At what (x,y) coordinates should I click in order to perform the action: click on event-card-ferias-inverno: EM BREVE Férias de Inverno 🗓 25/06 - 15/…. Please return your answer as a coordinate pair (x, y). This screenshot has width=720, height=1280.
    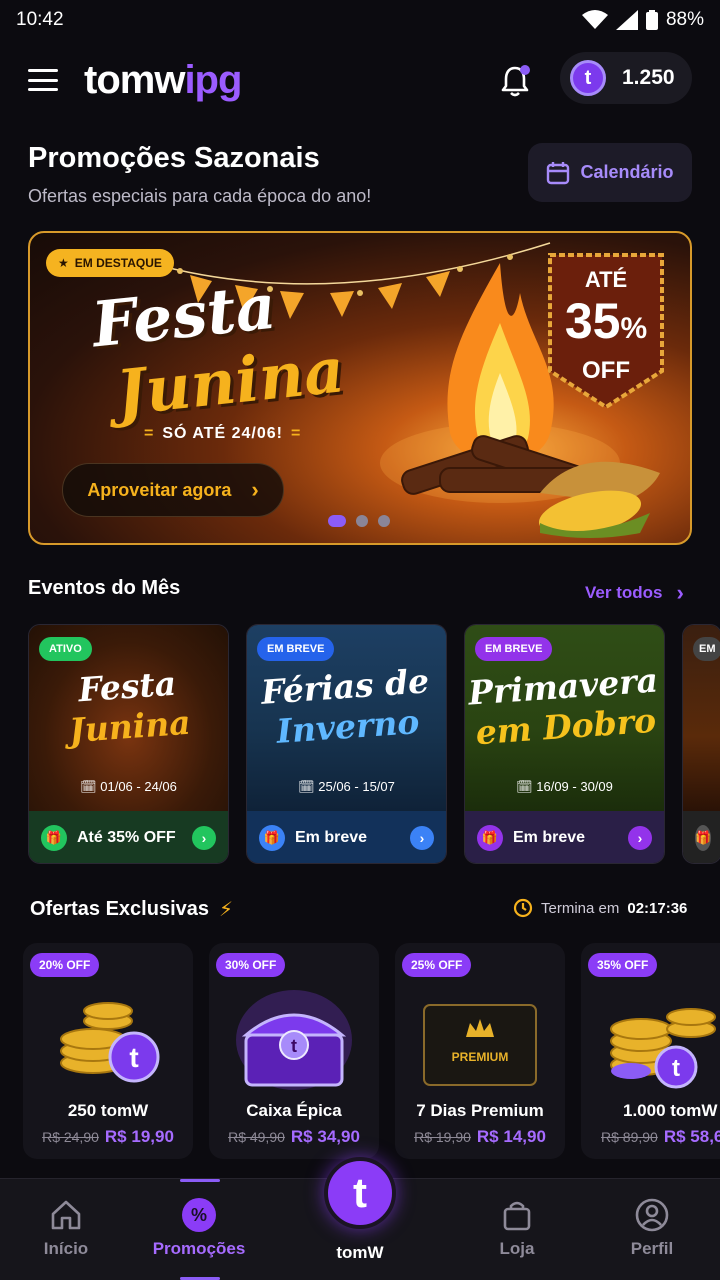
    Looking at the image, I should click on (346, 744).